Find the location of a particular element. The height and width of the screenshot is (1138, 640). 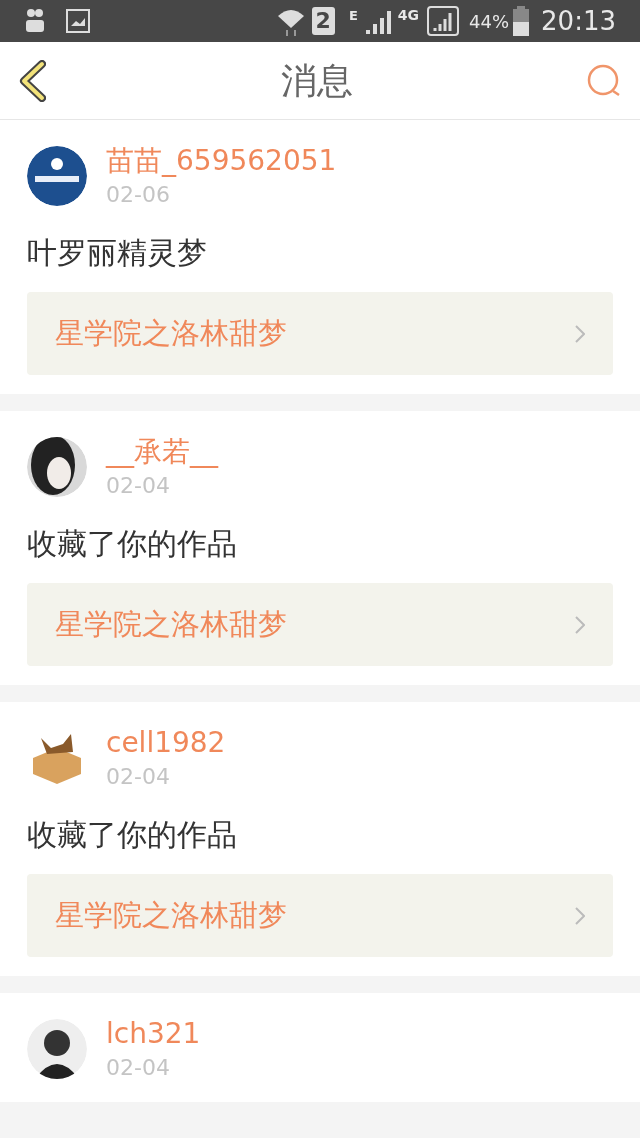

message-date: 02-06 is located at coordinates (138, 195).